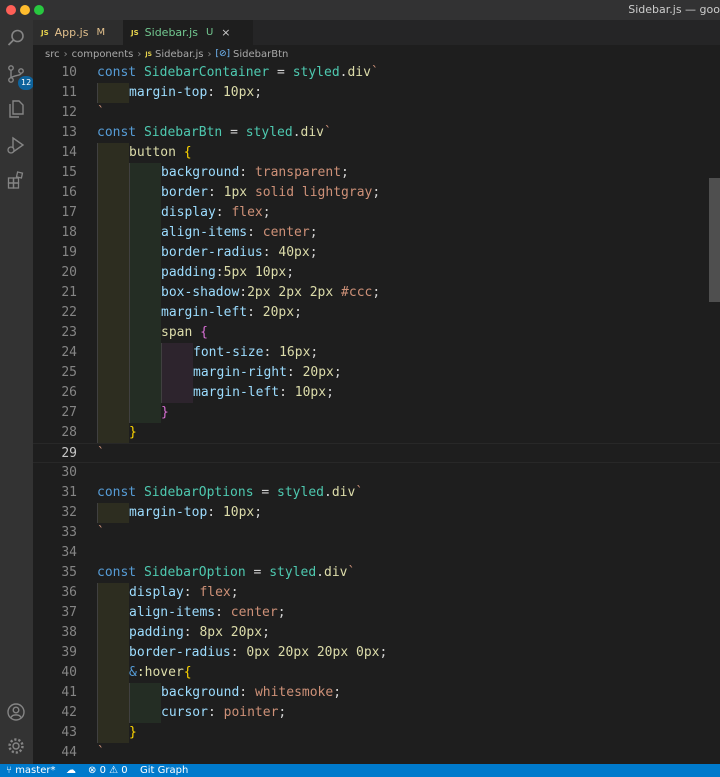  I want to click on code-line: 25 margin-right: 20px;, so click(376, 373).